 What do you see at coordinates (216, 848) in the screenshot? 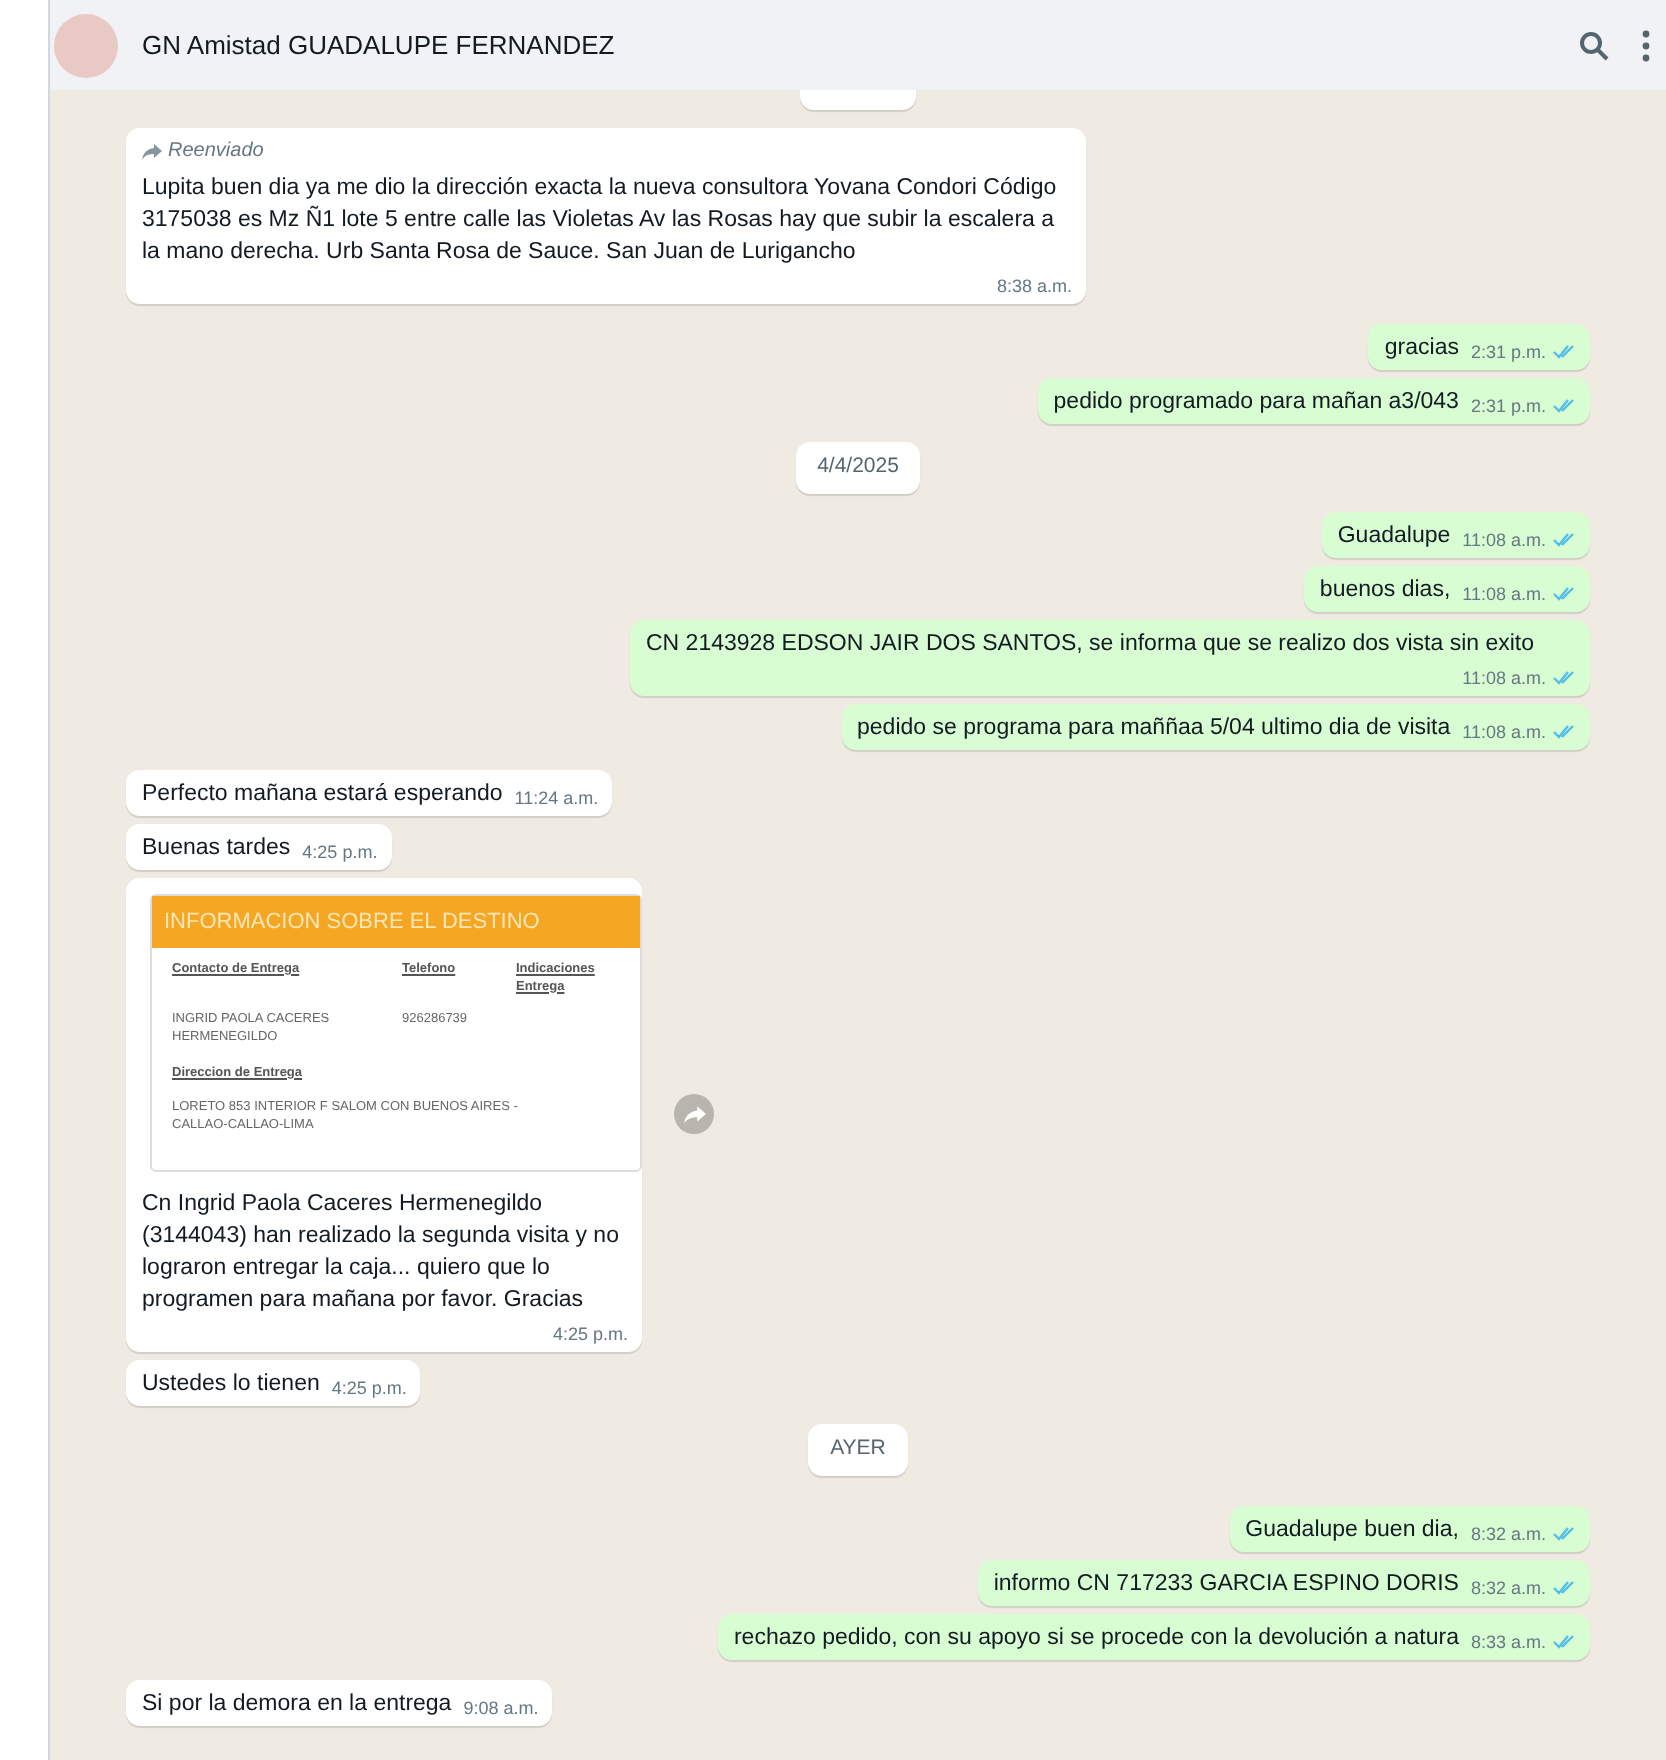
I see `message-text: Buenas tardes` at bounding box center [216, 848].